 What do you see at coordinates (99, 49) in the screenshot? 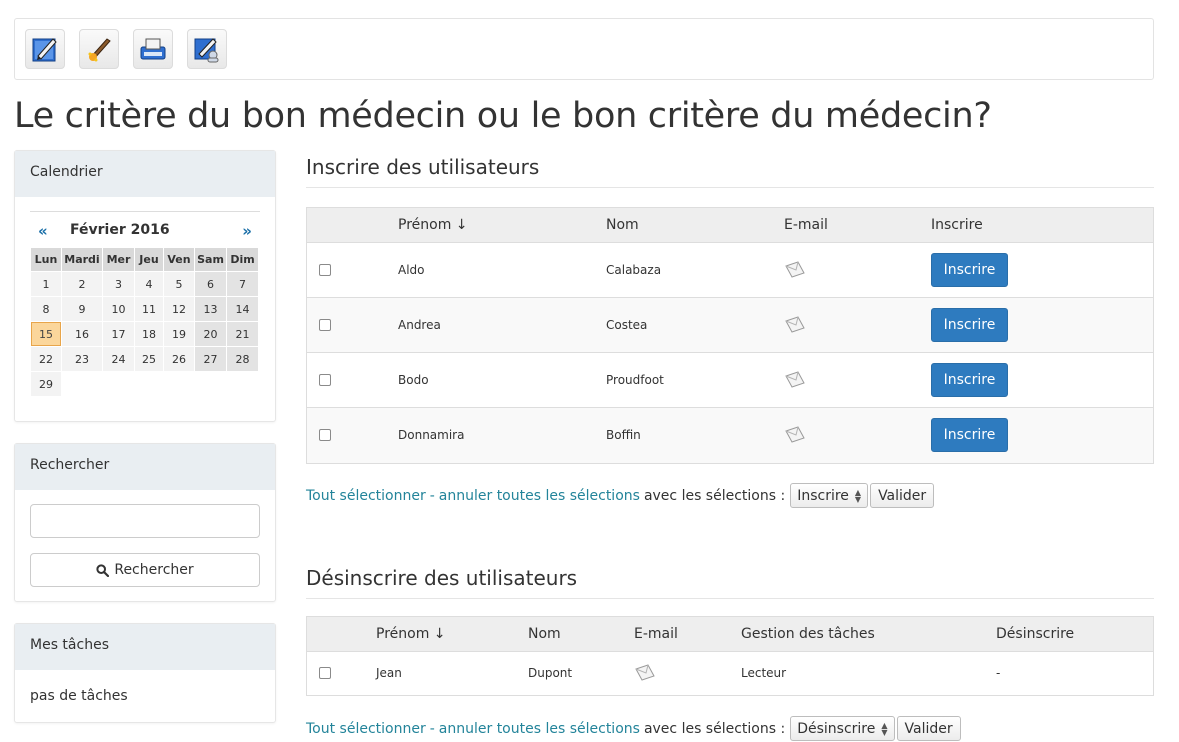
I see `brush-icon` at bounding box center [99, 49].